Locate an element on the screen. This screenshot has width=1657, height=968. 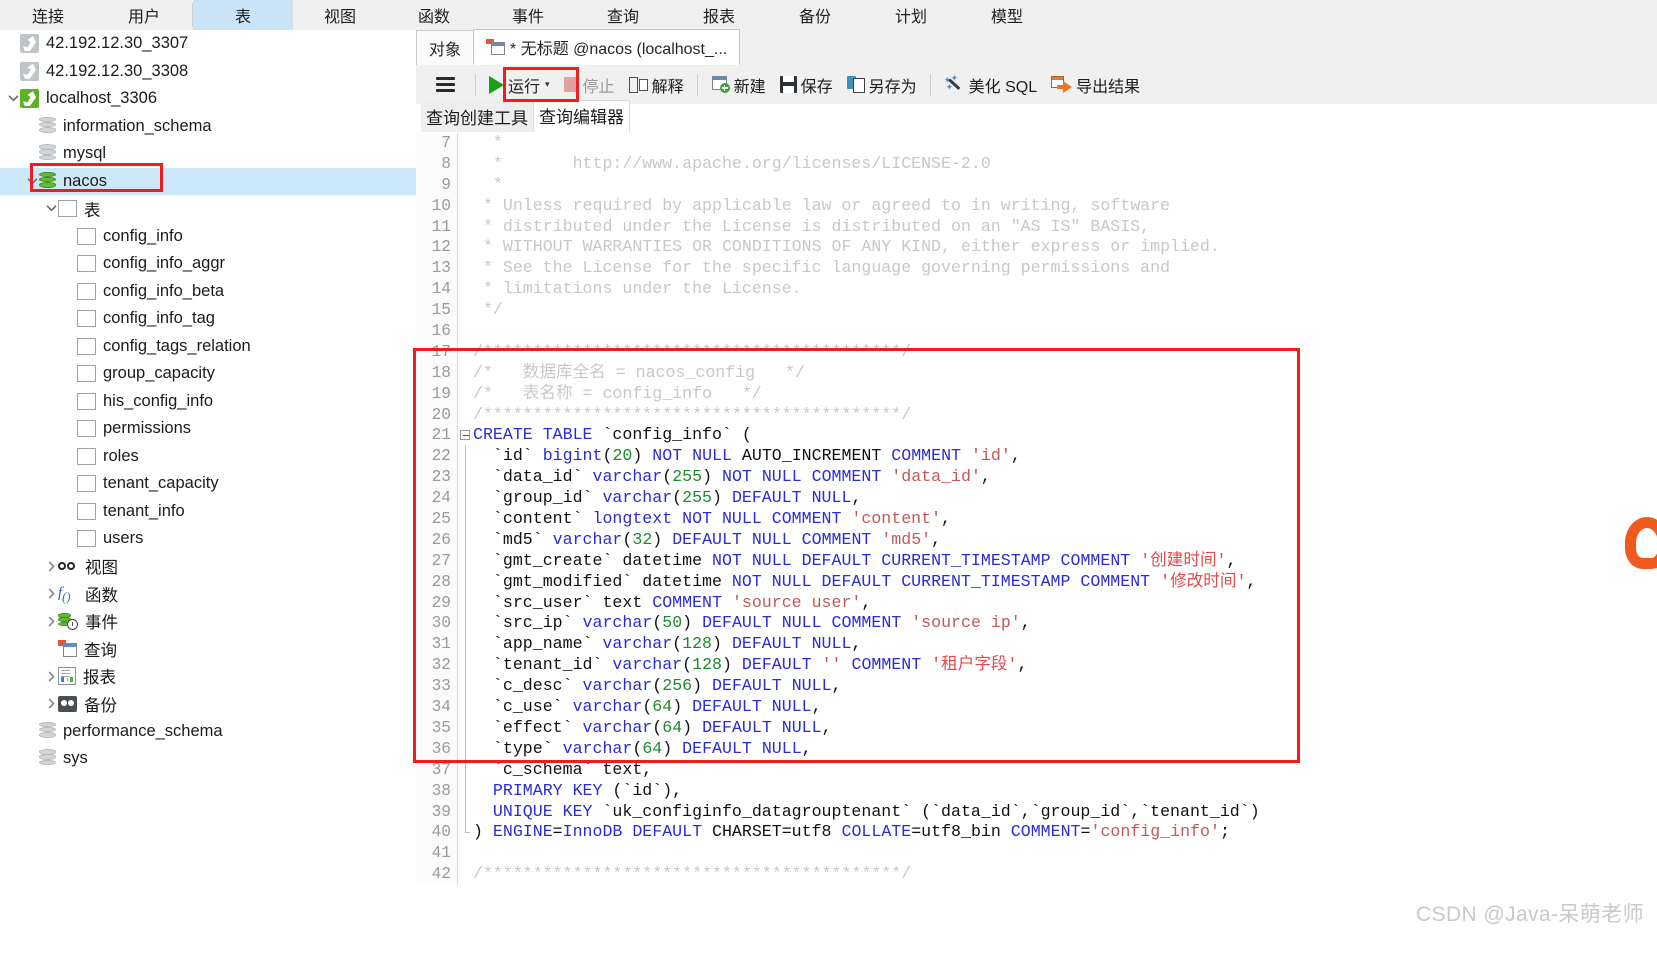
tree-node-folder: 查询 is located at coordinates (208, 649).